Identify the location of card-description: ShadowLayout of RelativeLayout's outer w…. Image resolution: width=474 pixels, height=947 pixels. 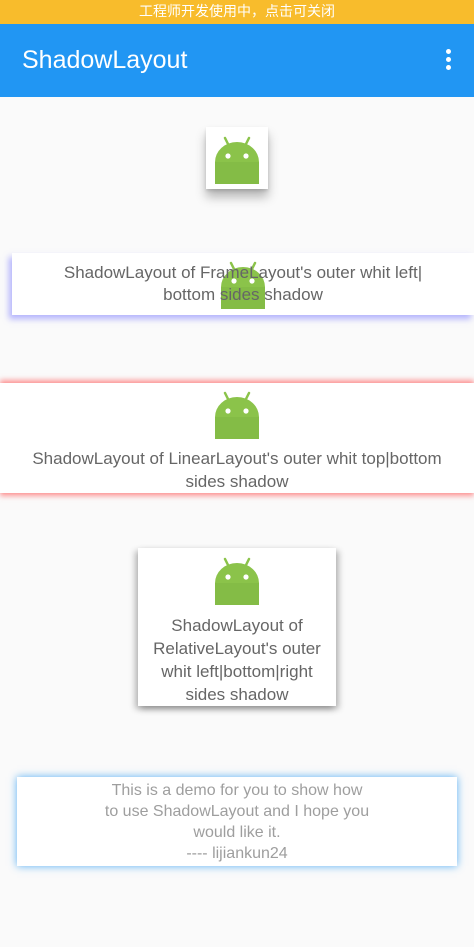
(237, 660).